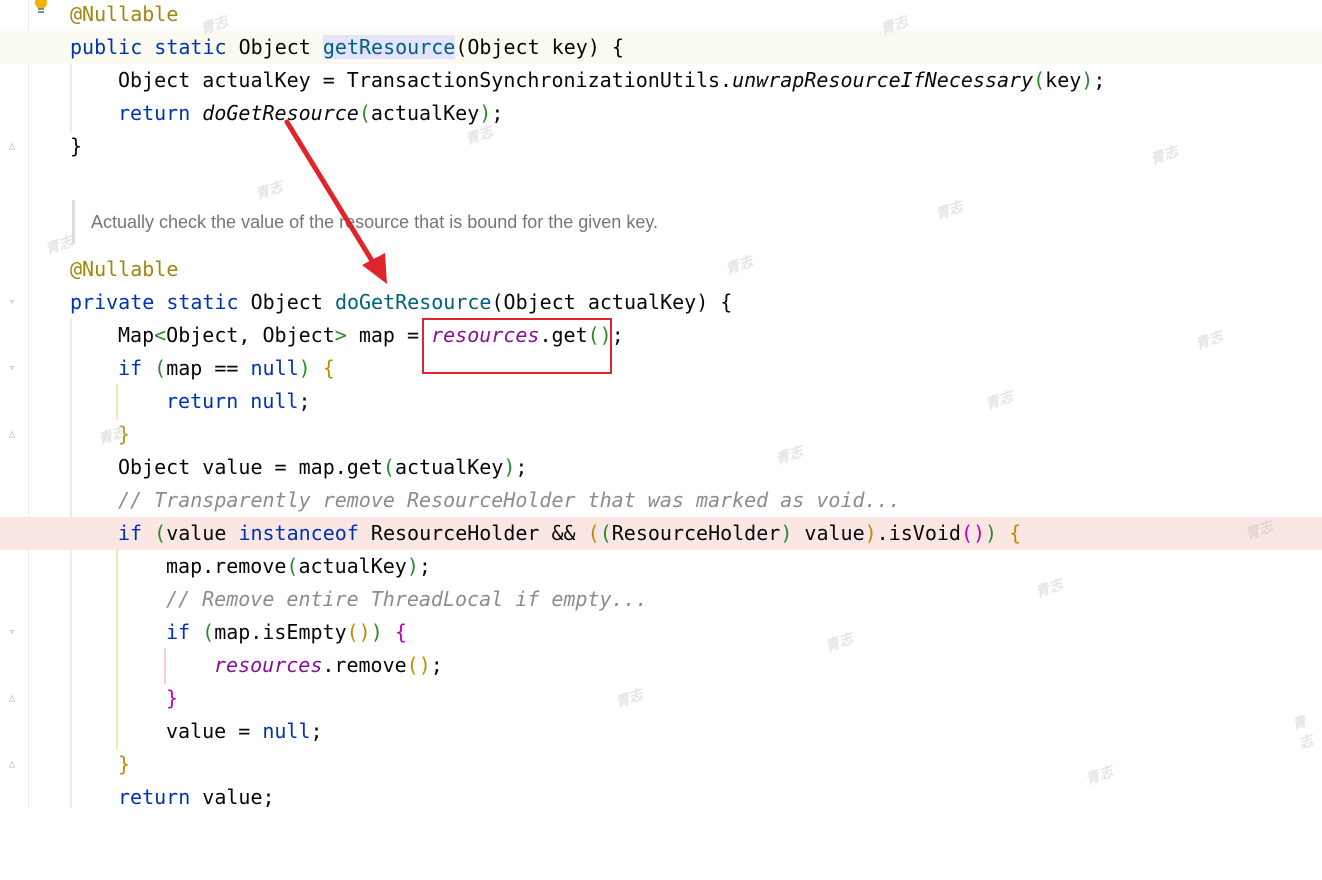 Image resolution: width=1322 pixels, height=880 pixels. I want to click on highlight-box, so click(517, 346).